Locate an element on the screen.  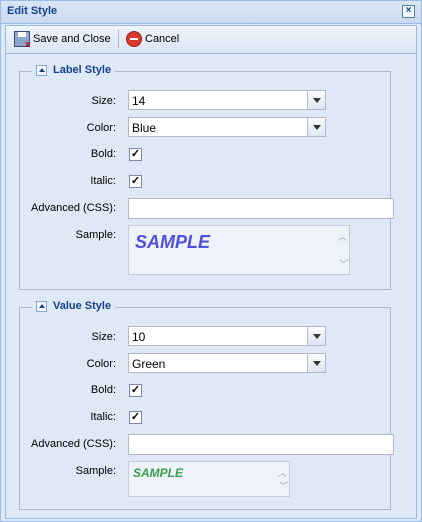
cancel-icon is located at coordinates (134, 39).